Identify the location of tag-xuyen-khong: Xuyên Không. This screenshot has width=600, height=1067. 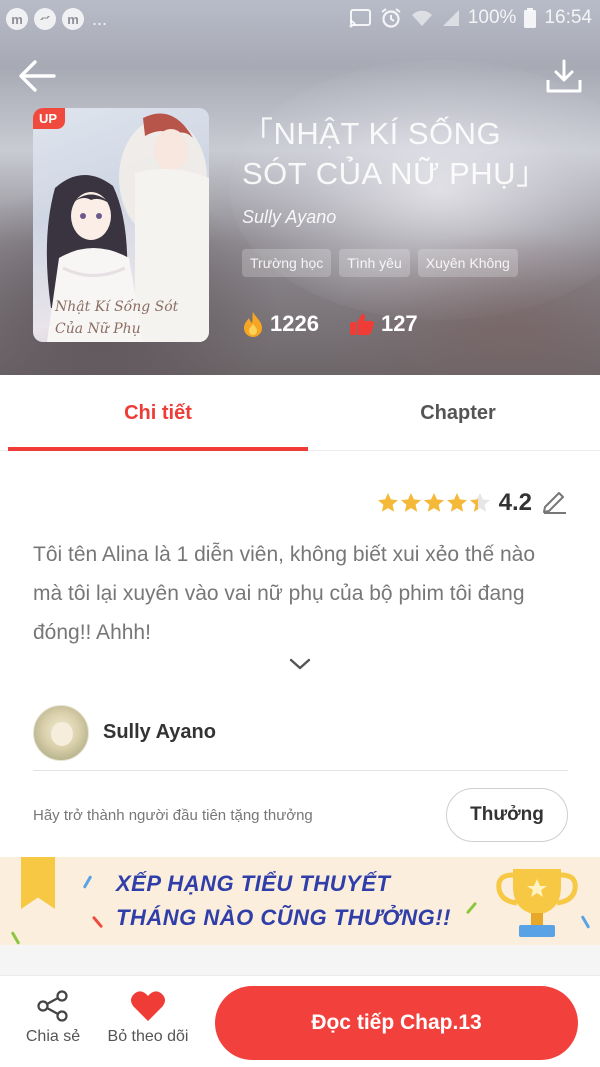
(467, 263).